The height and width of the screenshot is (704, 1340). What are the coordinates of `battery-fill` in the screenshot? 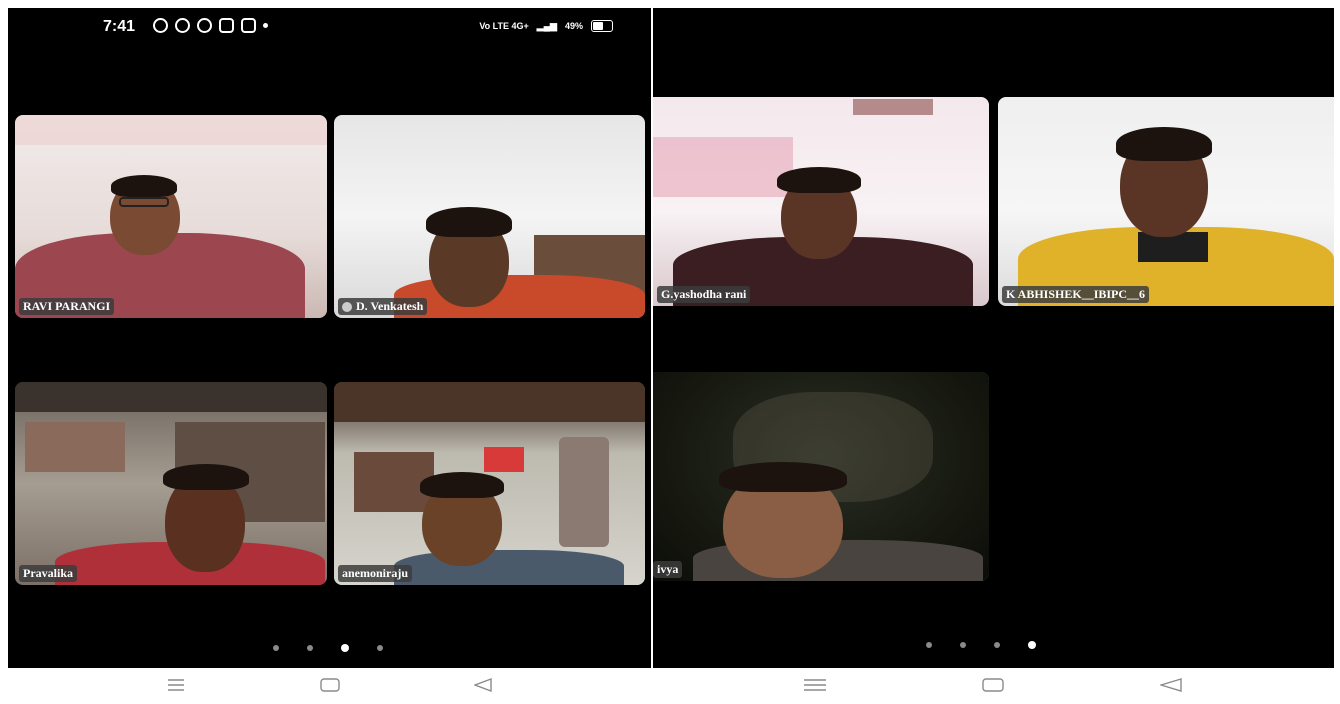 It's located at (598, 26).